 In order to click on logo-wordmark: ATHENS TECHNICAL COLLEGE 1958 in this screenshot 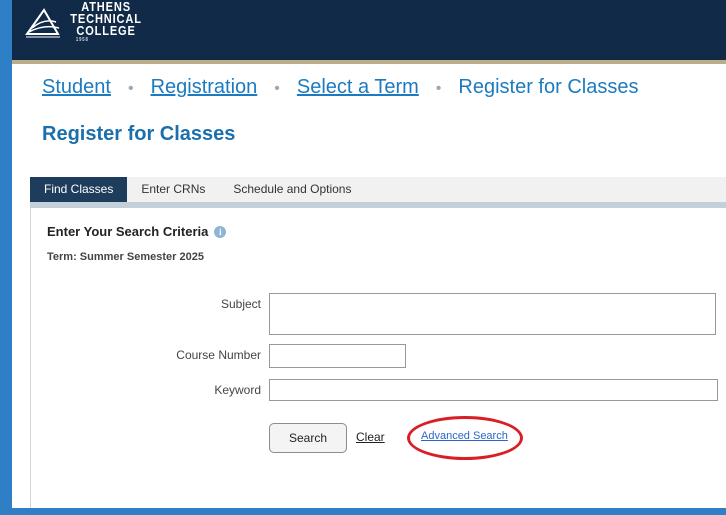, I will do `click(106, 21)`.